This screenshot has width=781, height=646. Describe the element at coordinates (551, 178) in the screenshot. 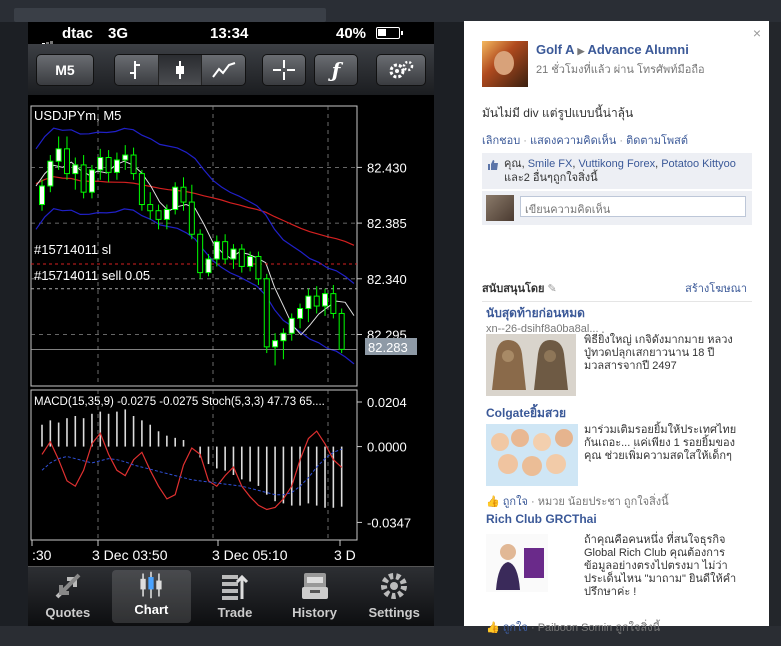

I see `likes-suffix: และ2 อื่นๆถูกใจสิ่งนี้` at that location.